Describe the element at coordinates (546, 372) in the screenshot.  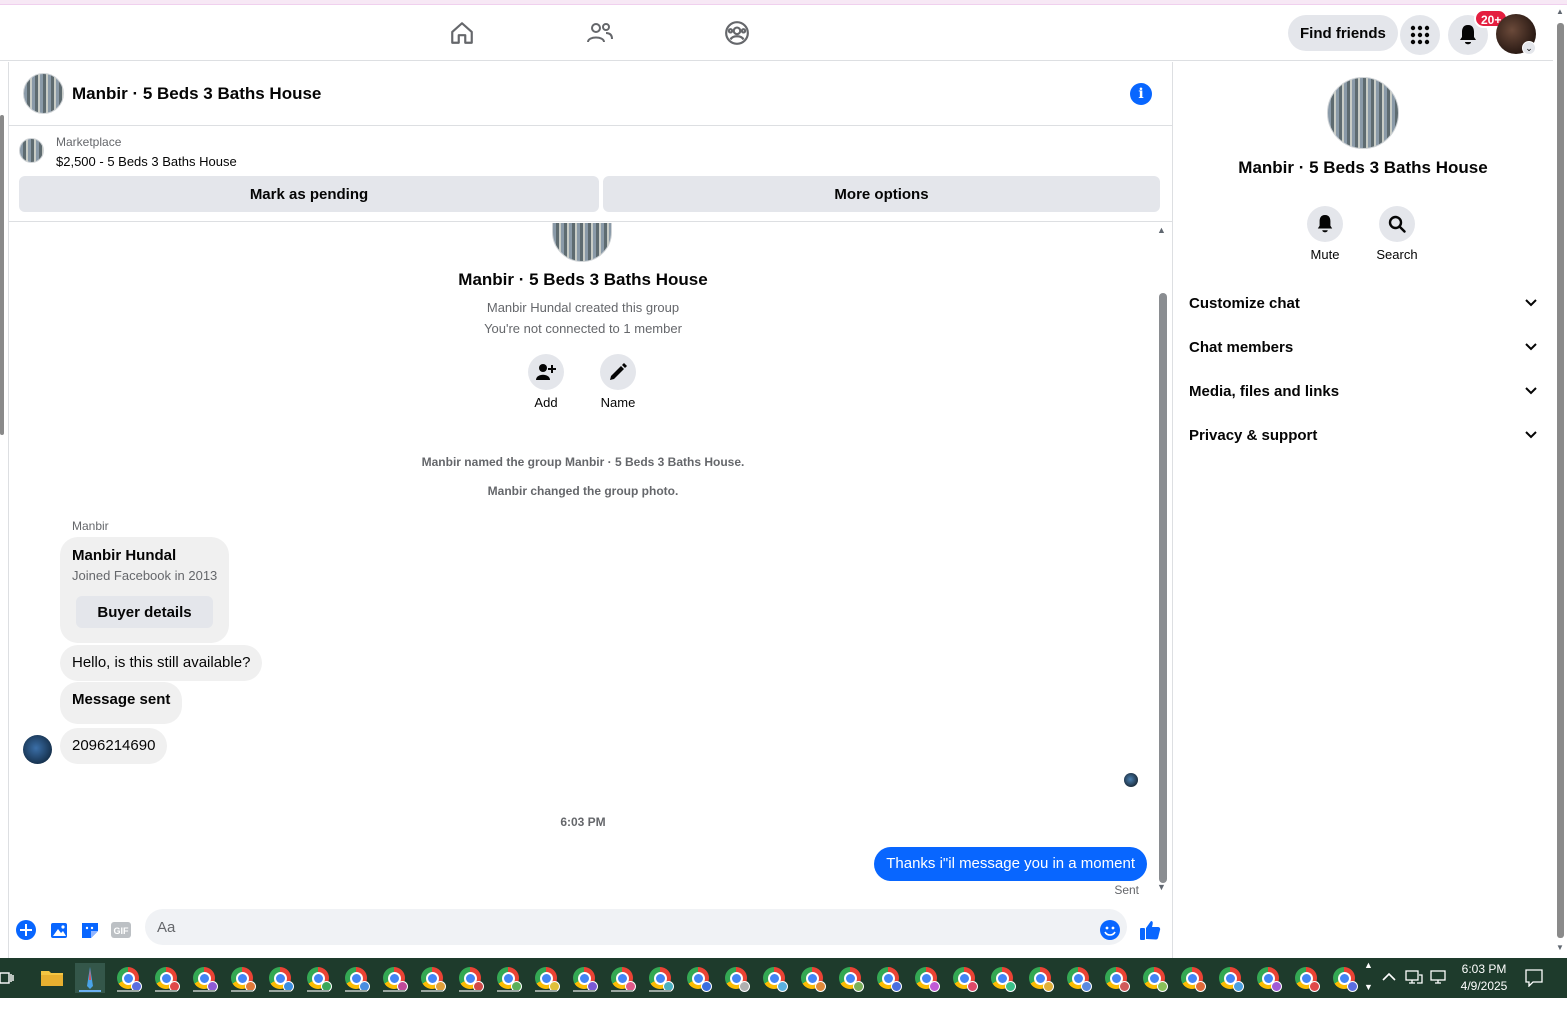
I see `add-member-icon` at that location.